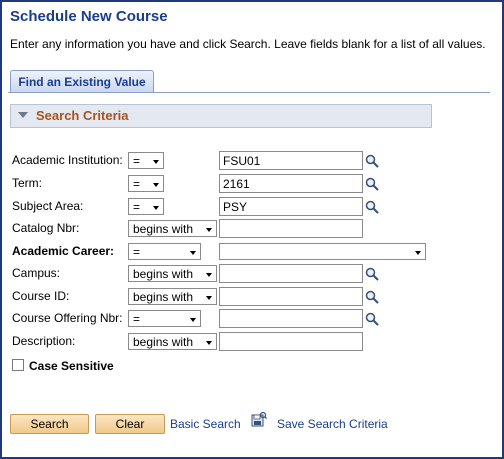 The width and height of the screenshot is (504, 459). I want to click on campus-input, so click(291, 273).